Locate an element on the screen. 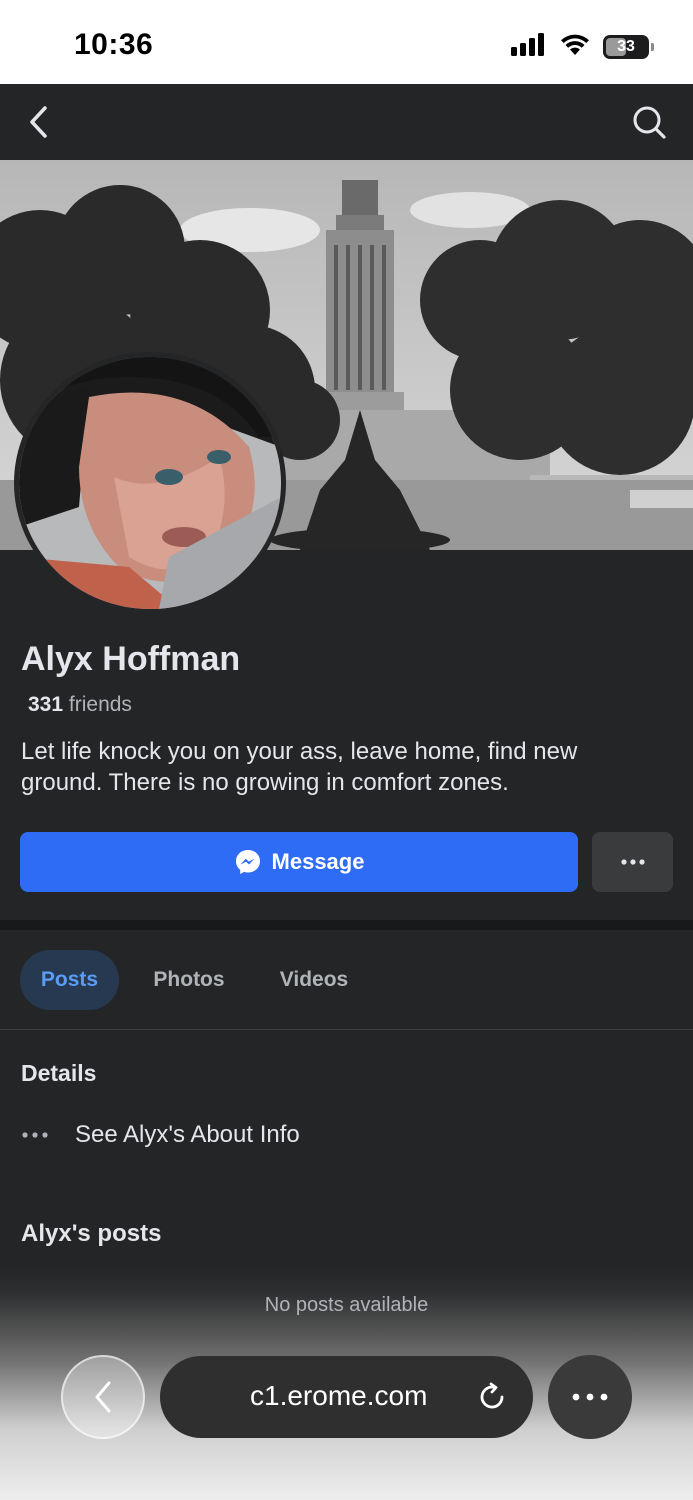  details-heading: Details is located at coordinates (59, 1073).